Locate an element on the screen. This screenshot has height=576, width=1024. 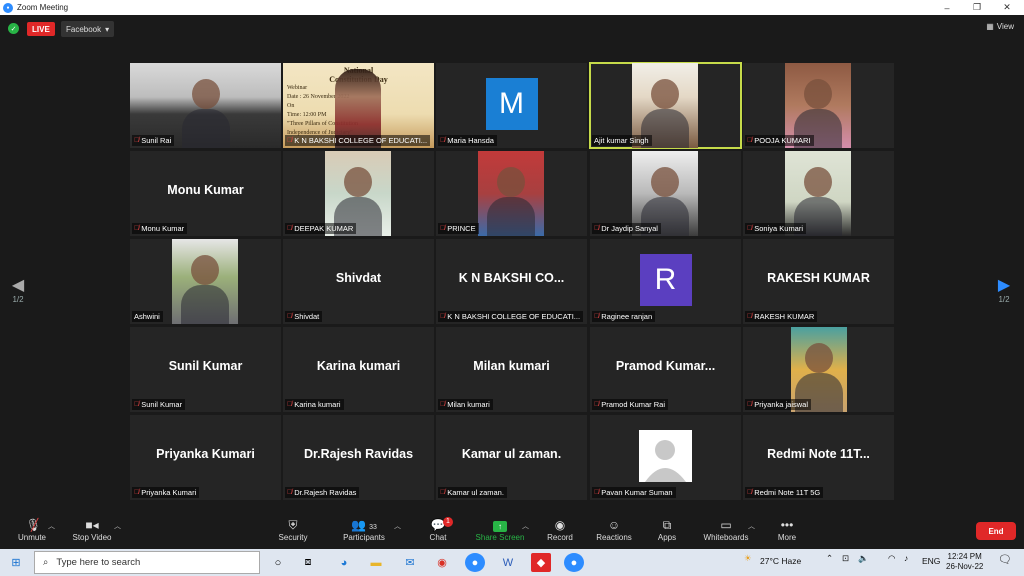
participant-tile: 🎙̸ PRINCE is located at coordinates (511, 193).